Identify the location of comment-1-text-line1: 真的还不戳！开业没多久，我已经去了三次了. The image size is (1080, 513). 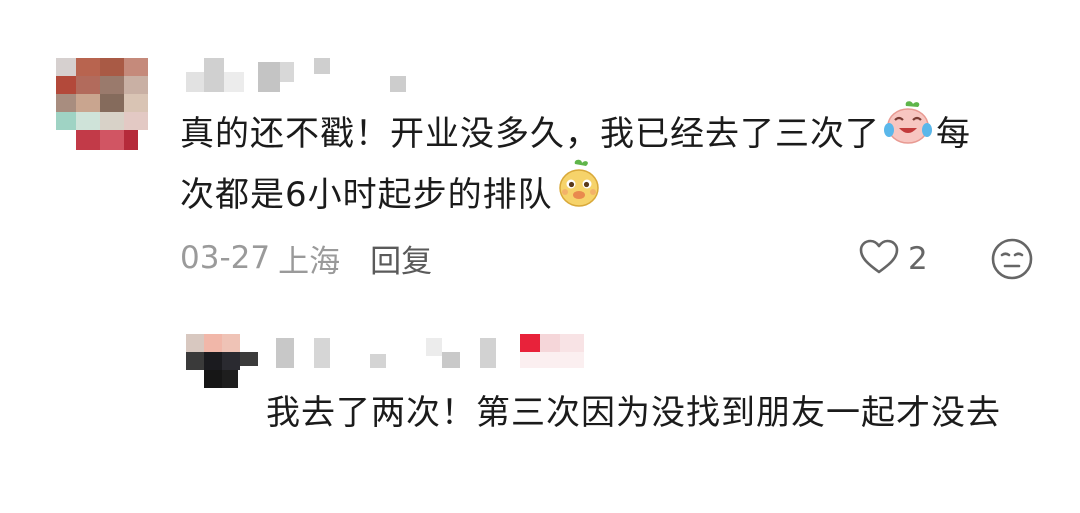
(530, 134).